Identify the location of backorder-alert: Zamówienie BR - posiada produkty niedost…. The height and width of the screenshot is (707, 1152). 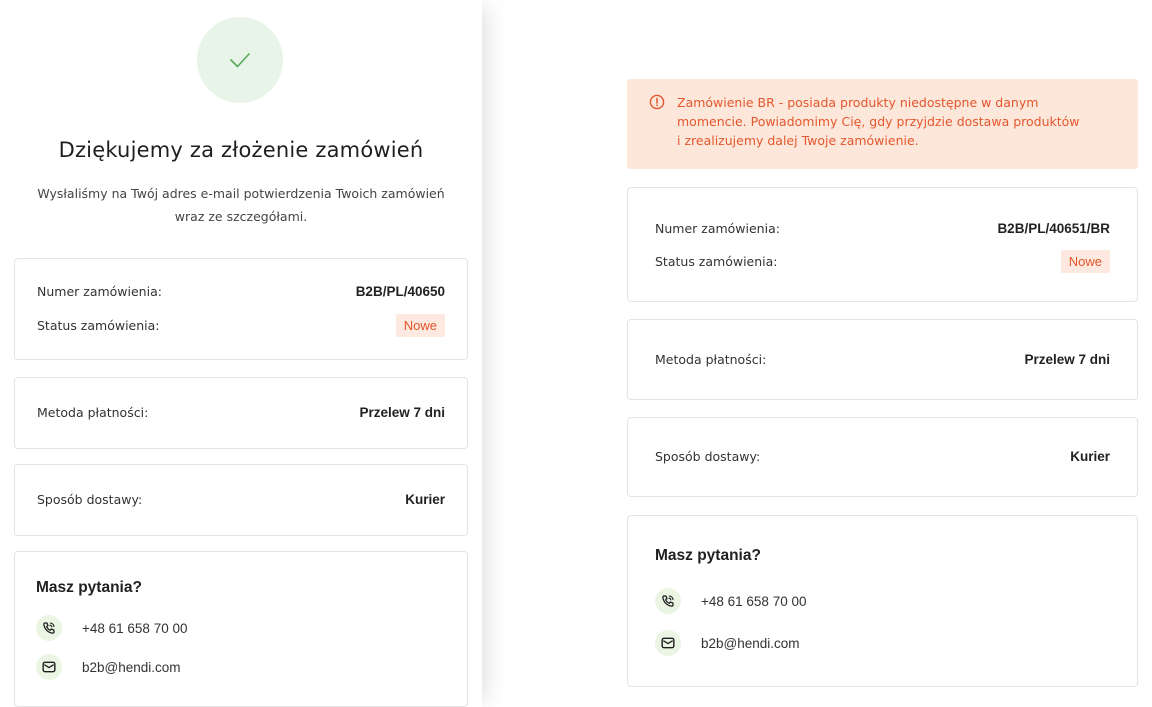
(882, 124).